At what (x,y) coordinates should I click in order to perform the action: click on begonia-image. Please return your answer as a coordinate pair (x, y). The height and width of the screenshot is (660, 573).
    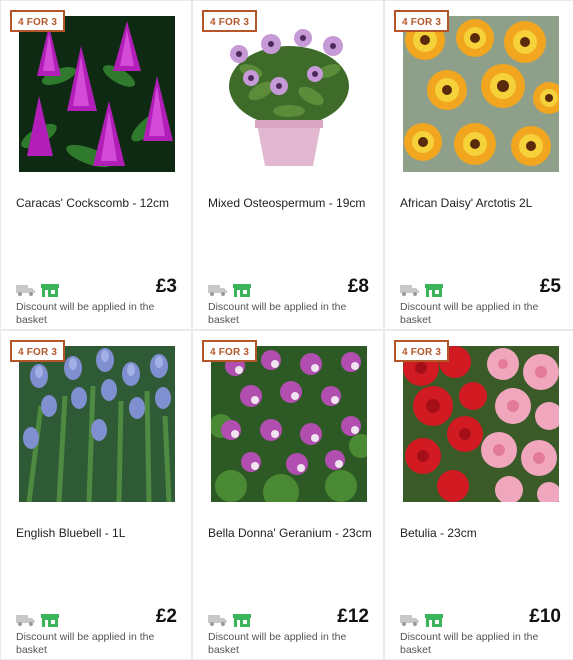
    Looking at the image, I should click on (481, 424).